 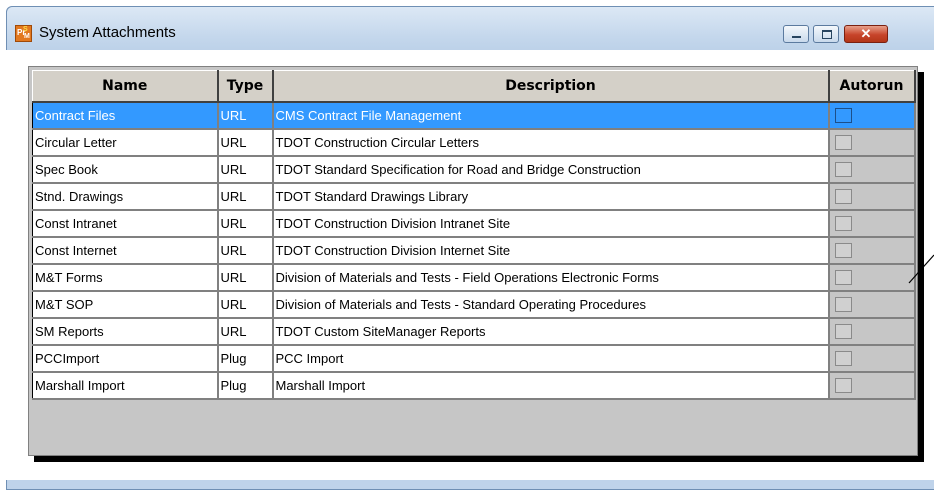 I want to click on description-cell: TDOT Construction Circular Letters, so click(x=551, y=143).